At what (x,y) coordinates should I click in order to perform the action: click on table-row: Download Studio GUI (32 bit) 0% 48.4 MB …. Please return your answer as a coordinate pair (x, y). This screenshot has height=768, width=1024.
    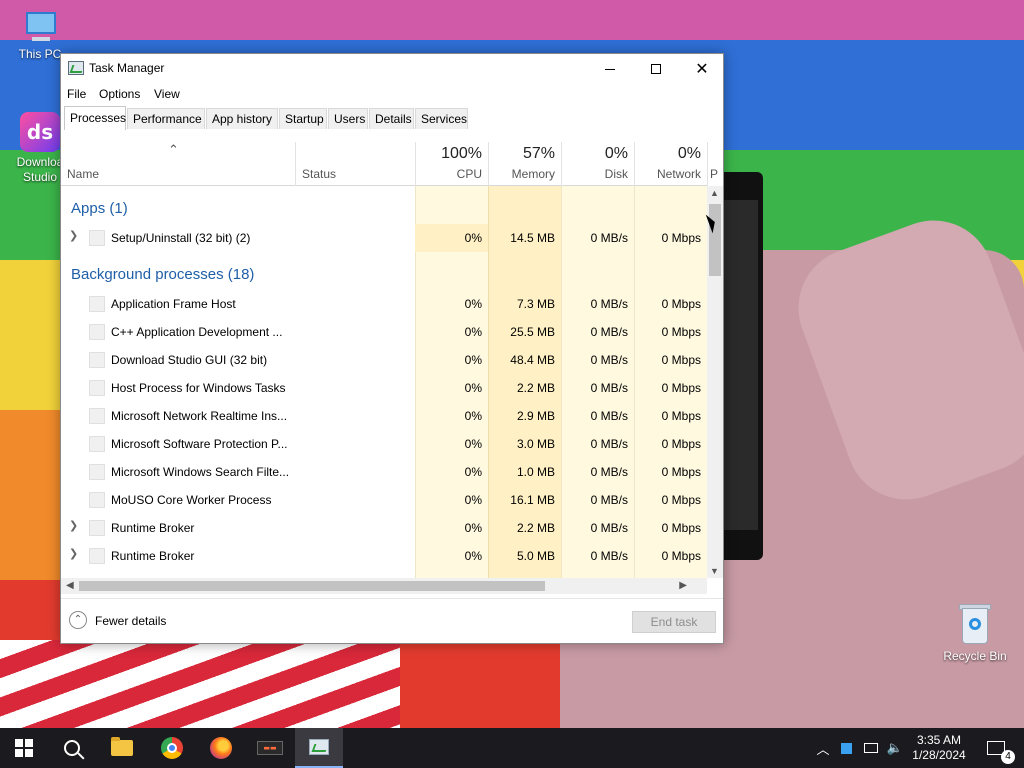
    Looking at the image, I should click on (384, 360).